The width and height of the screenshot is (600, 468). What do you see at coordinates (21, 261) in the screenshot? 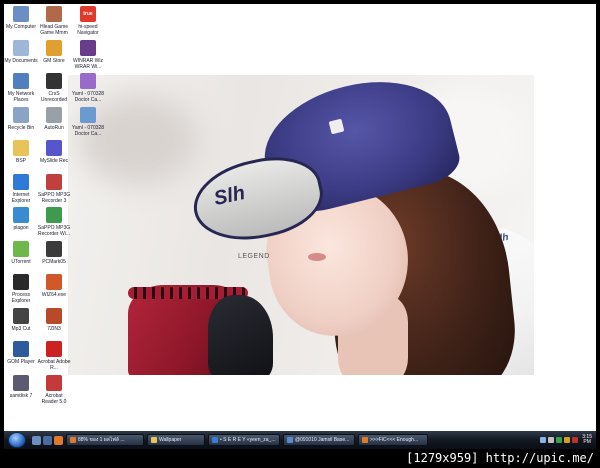
I see `desktop-shortcut-label: UTorrent` at bounding box center [21, 261].